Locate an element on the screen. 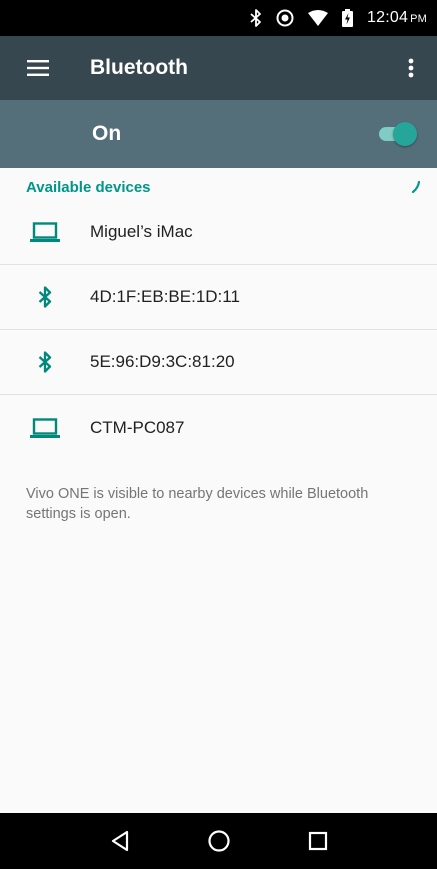 The image size is (437, 869). recents-icon is located at coordinates (317, 841).